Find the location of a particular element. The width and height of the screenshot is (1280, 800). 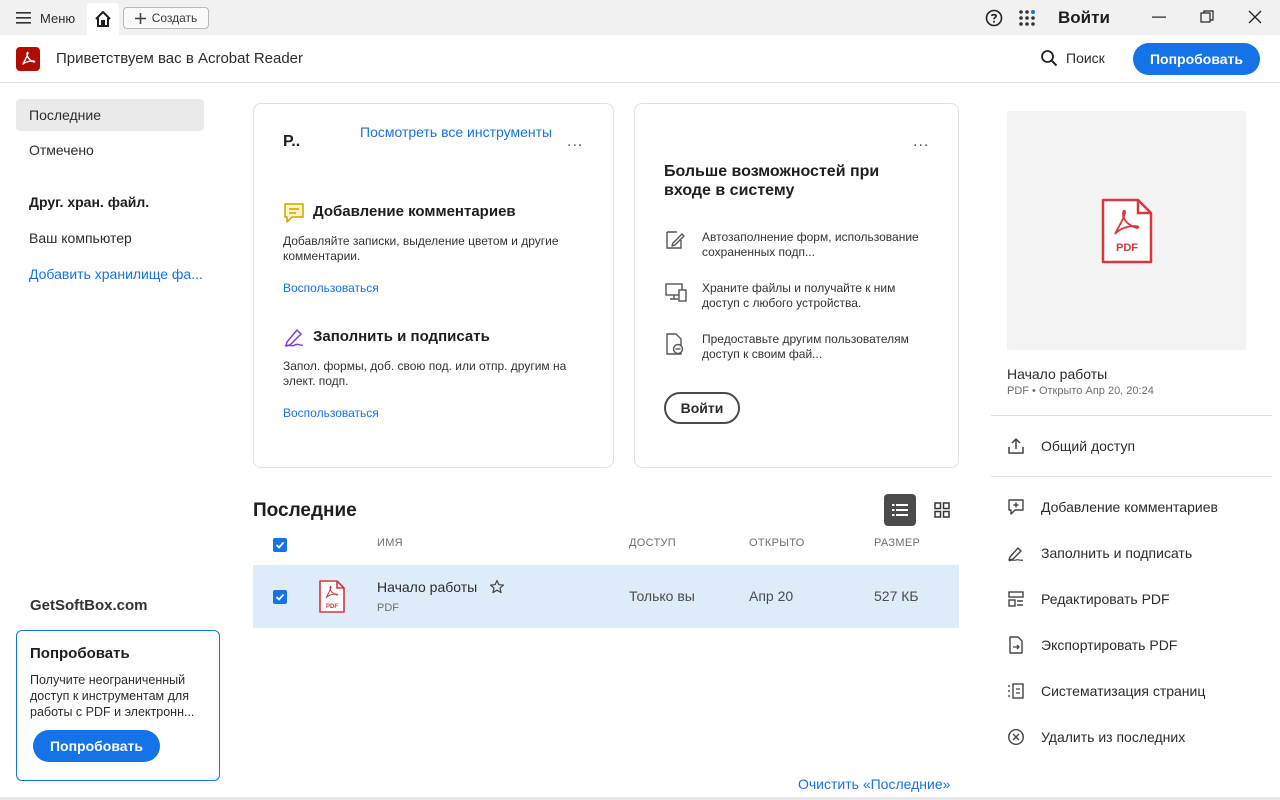

action-fill-sign: Заполнить и подписать is located at coordinates (1099, 553).